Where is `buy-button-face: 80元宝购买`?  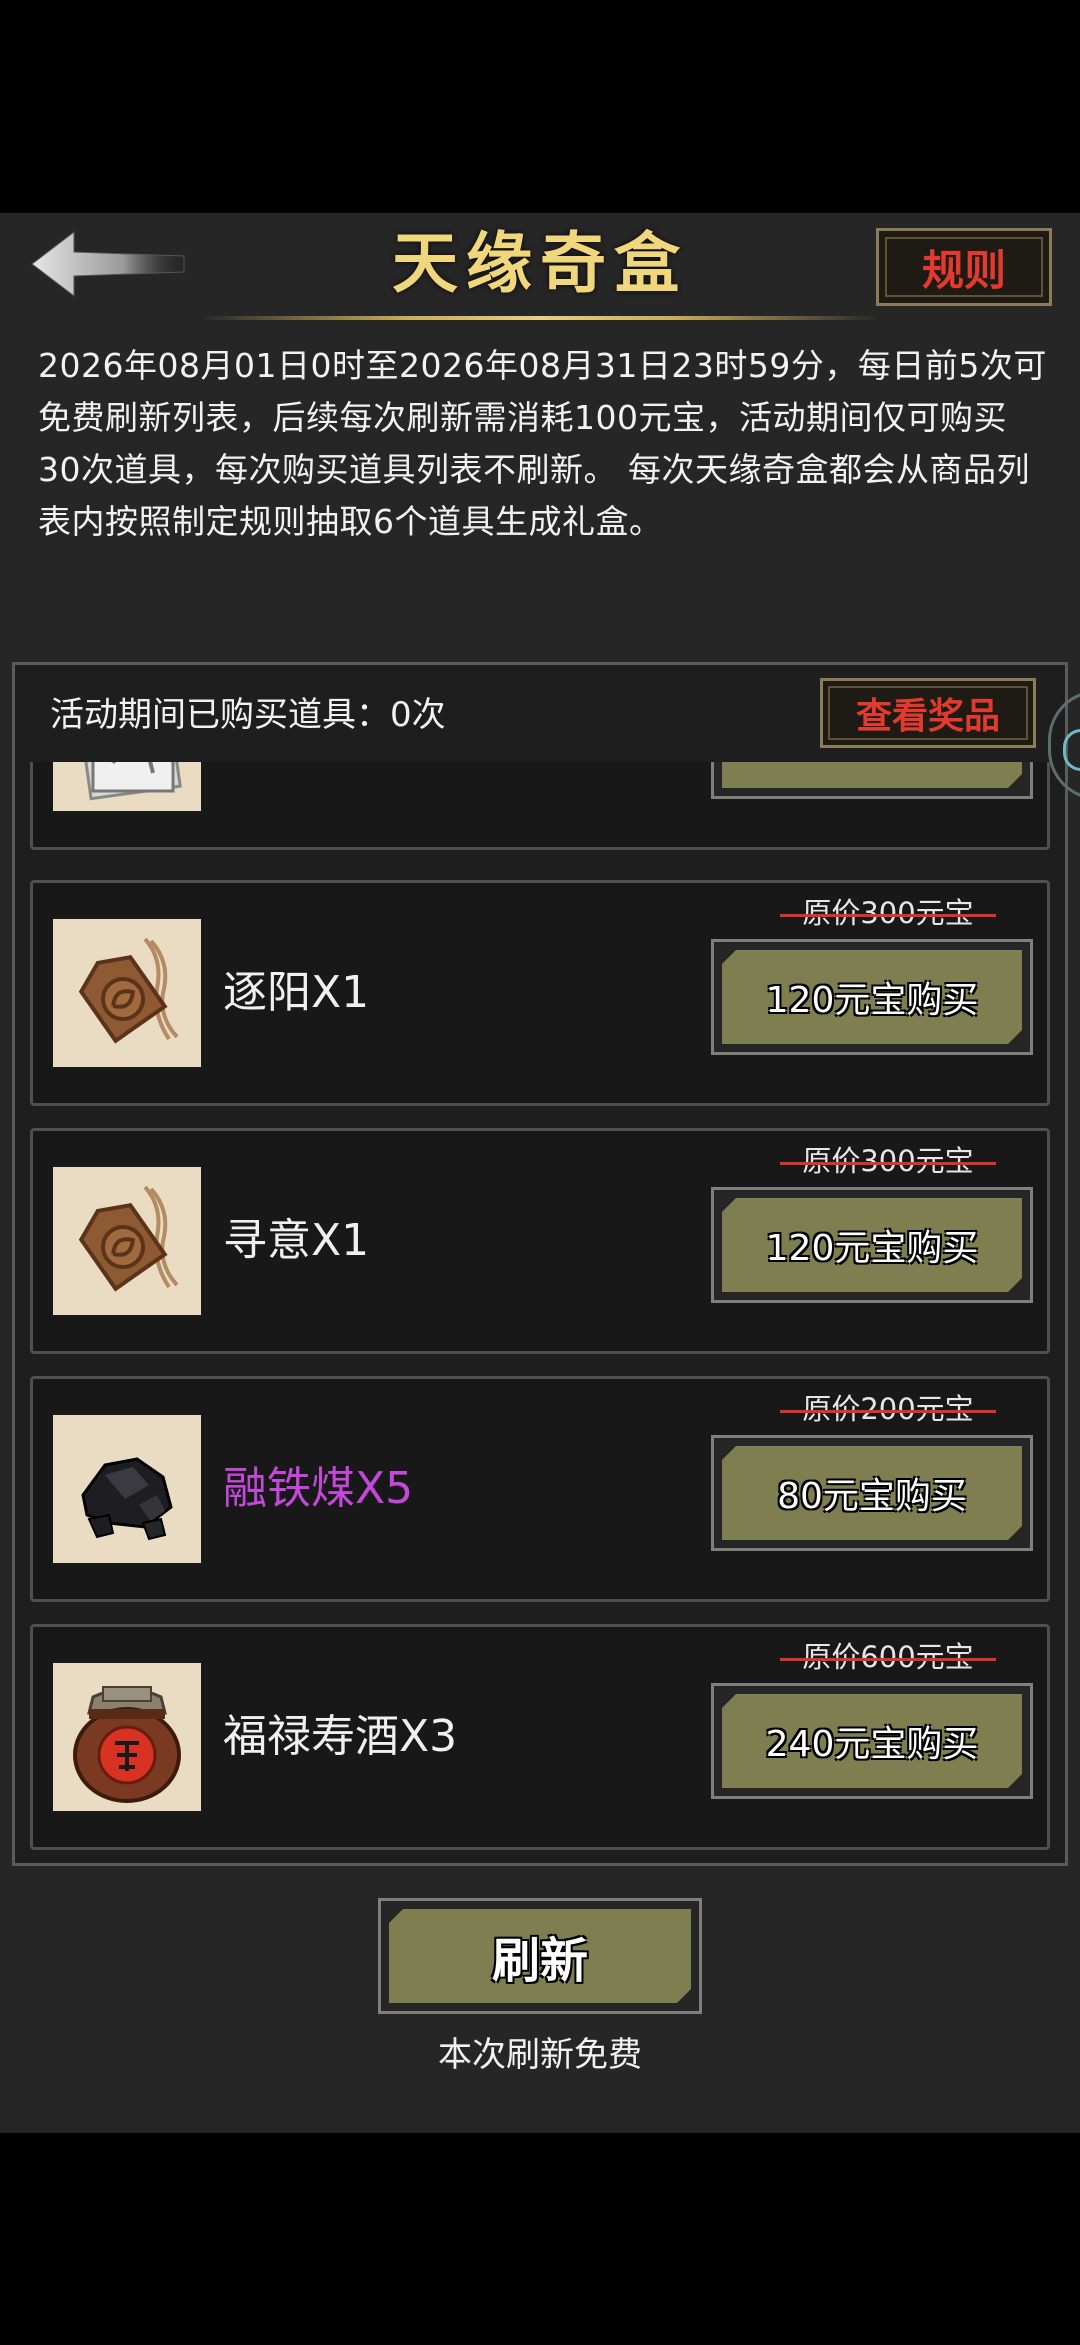 buy-button-face: 80元宝购买 is located at coordinates (872, 1493).